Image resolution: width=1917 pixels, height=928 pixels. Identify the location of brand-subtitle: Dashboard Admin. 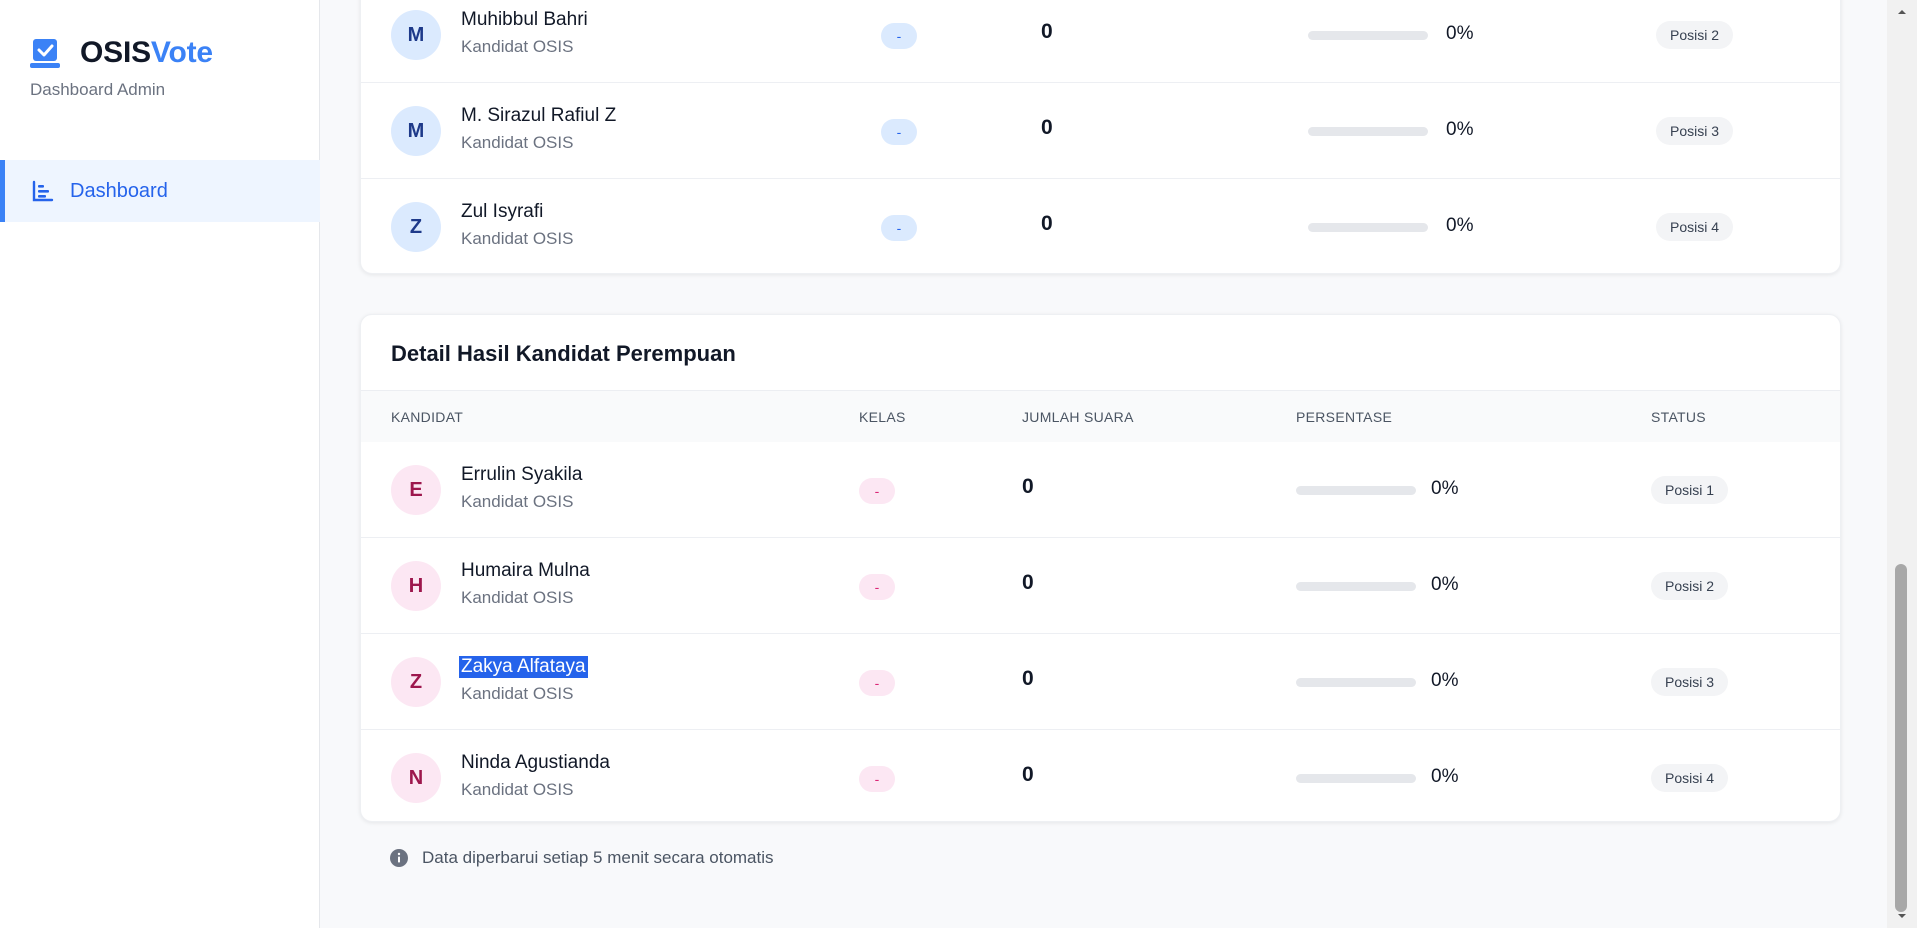
(98, 89).